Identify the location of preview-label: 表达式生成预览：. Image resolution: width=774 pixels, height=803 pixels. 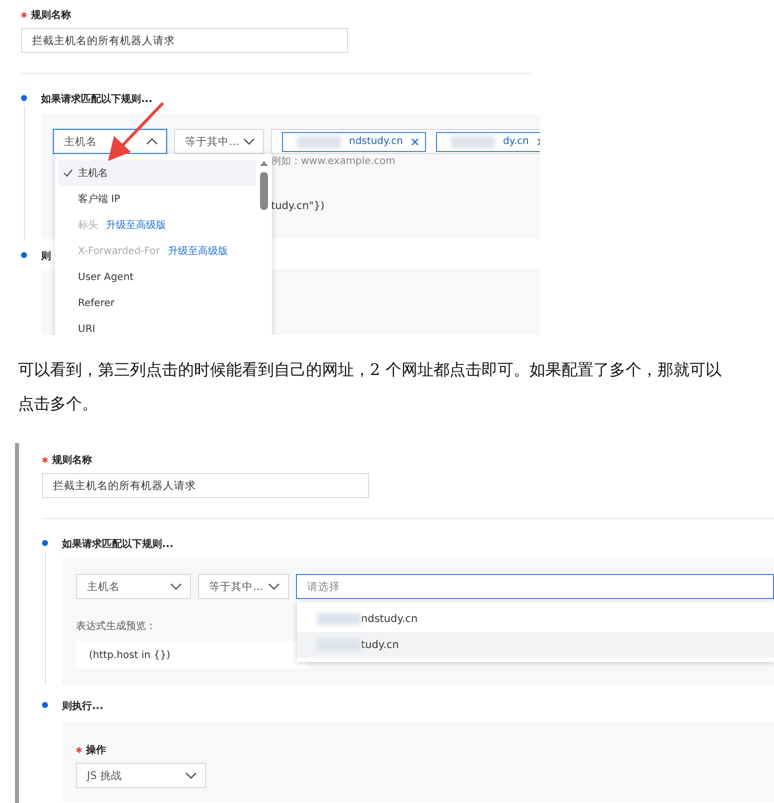
(116, 626).